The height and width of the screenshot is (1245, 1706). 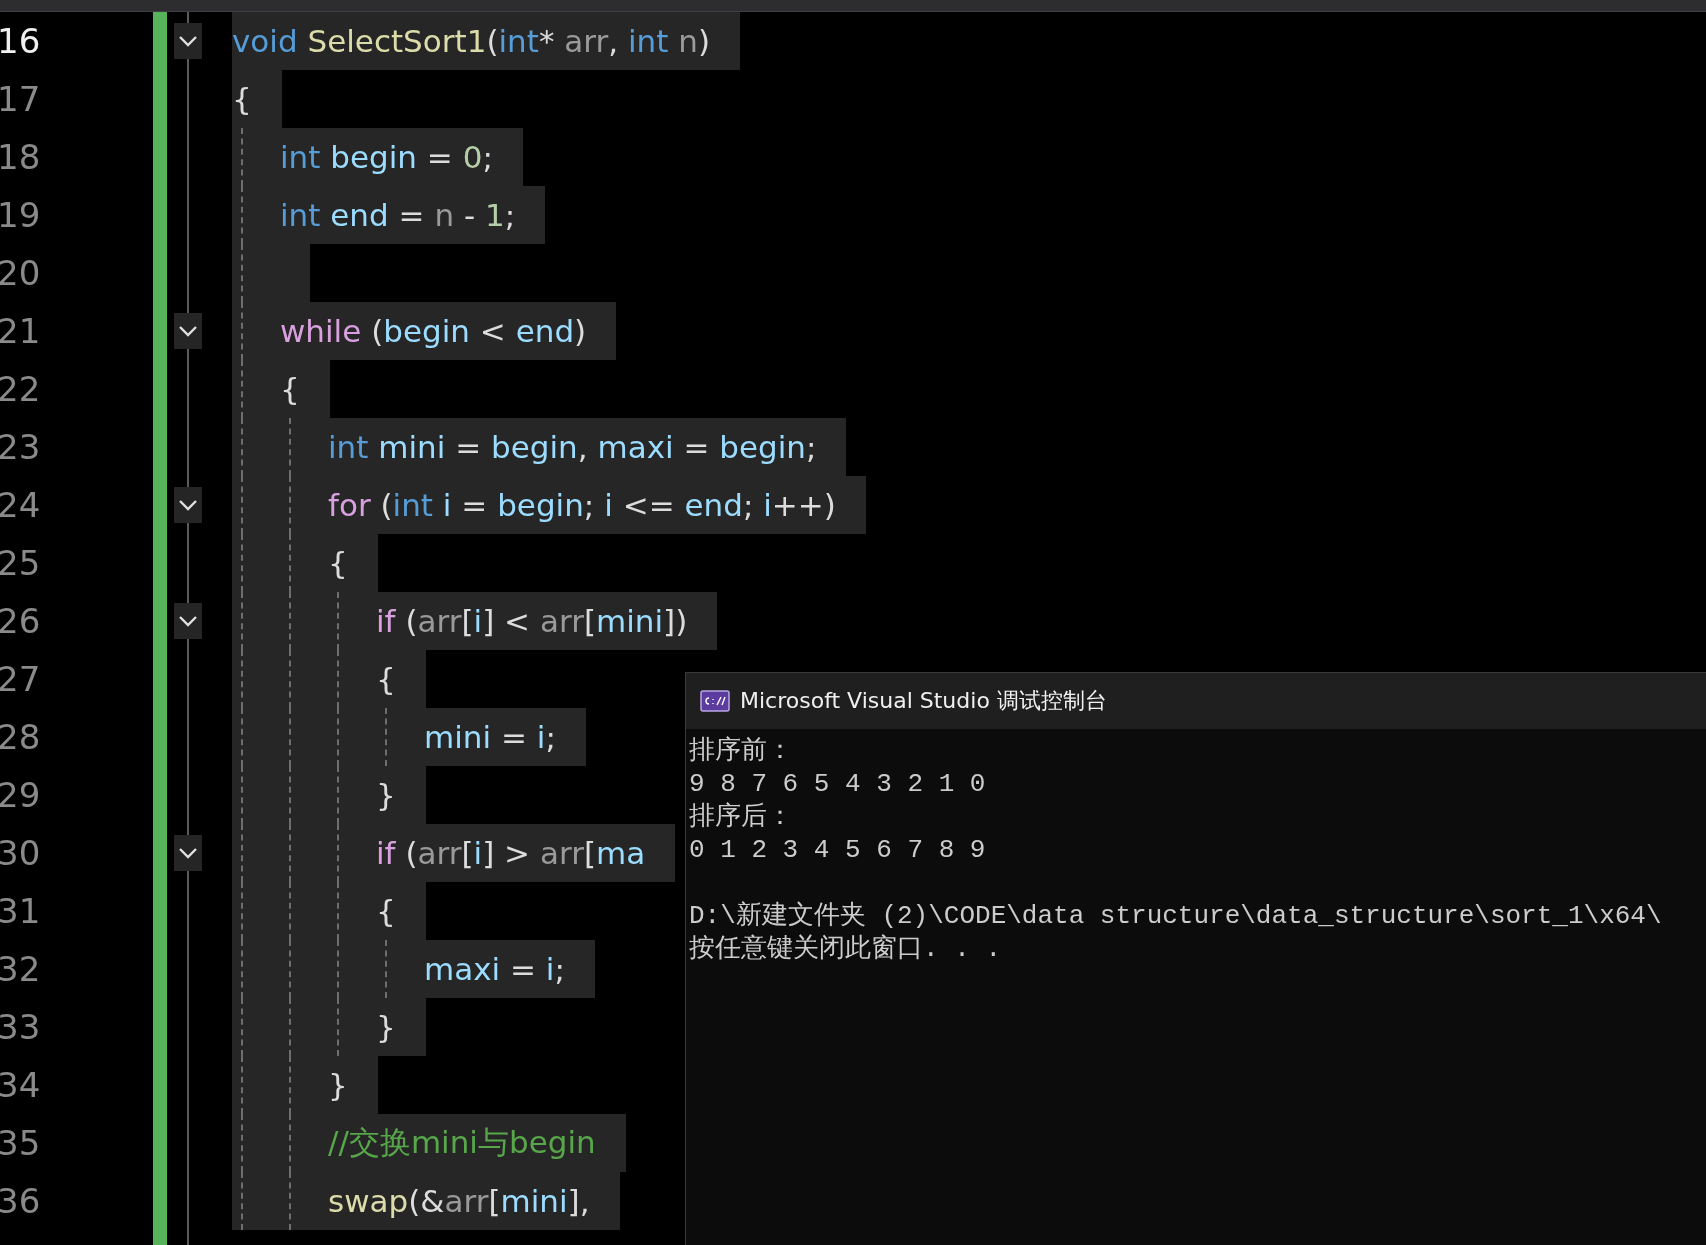 What do you see at coordinates (433, 331) in the screenshot?
I see `code-line: while (begin < end)` at bounding box center [433, 331].